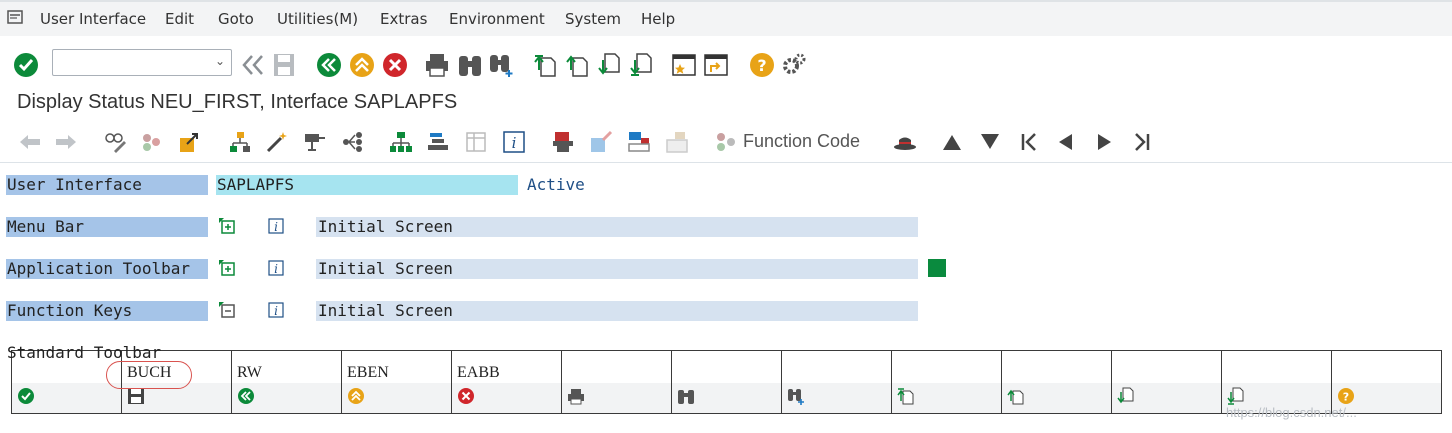  Describe the element at coordinates (107, 227) in the screenshot. I see `menu-bar-label: Menu Bar` at that location.